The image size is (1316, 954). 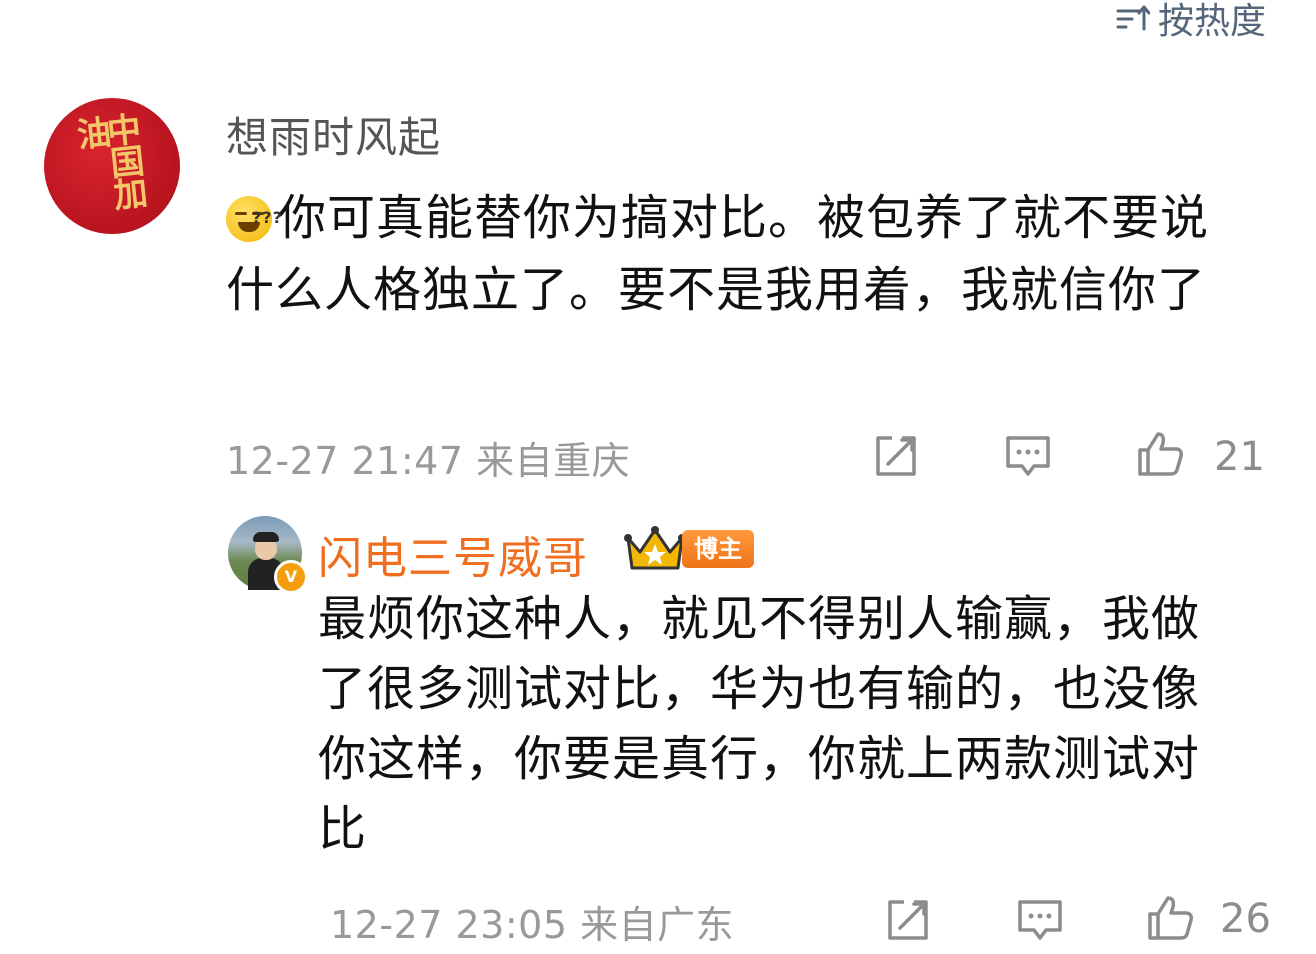 What do you see at coordinates (254, 217) in the screenshot?
I see `thinking-grin-emoji-icon: ???` at bounding box center [254, 217].